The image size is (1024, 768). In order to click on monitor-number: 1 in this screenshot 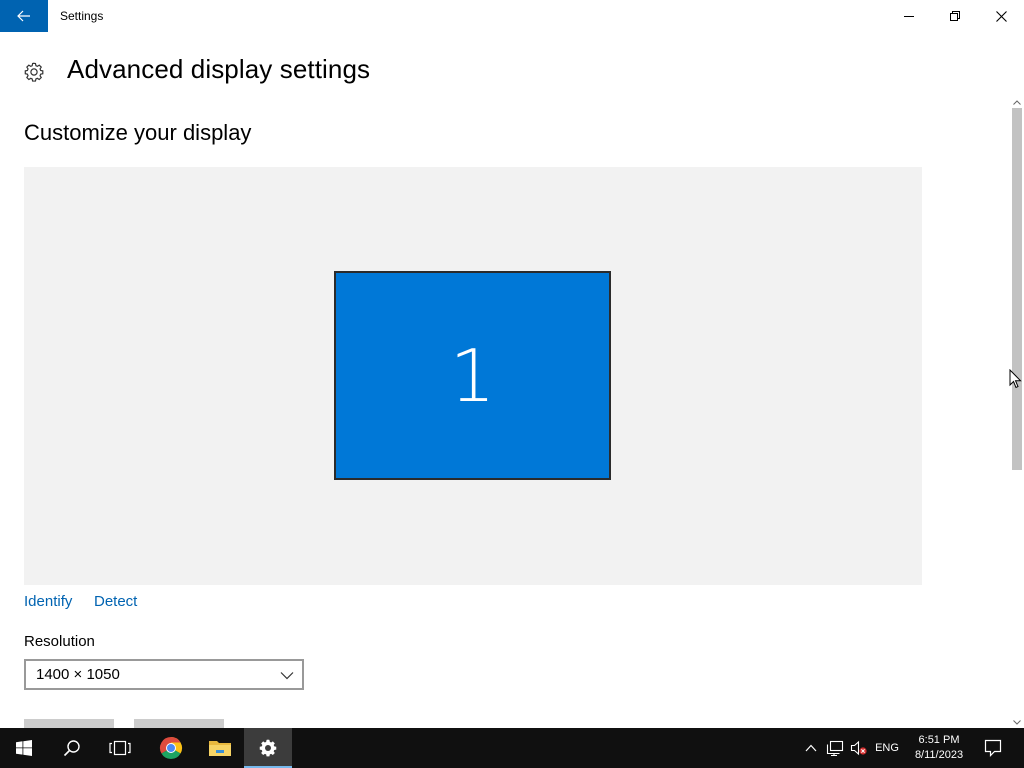, I will do `click(472, 375)`.